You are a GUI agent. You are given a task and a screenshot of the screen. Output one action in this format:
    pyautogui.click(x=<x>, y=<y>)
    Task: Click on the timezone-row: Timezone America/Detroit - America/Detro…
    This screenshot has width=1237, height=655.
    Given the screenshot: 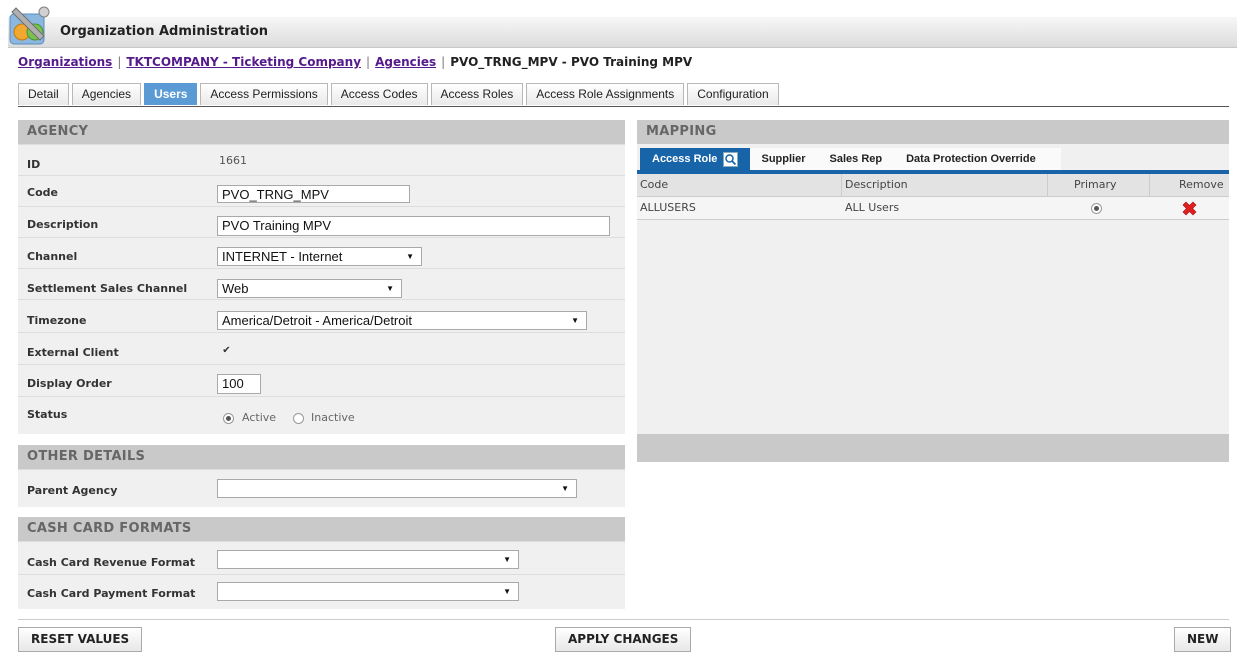 What is the action you would take?
    pyautogui.click(x=321, y=316)
    